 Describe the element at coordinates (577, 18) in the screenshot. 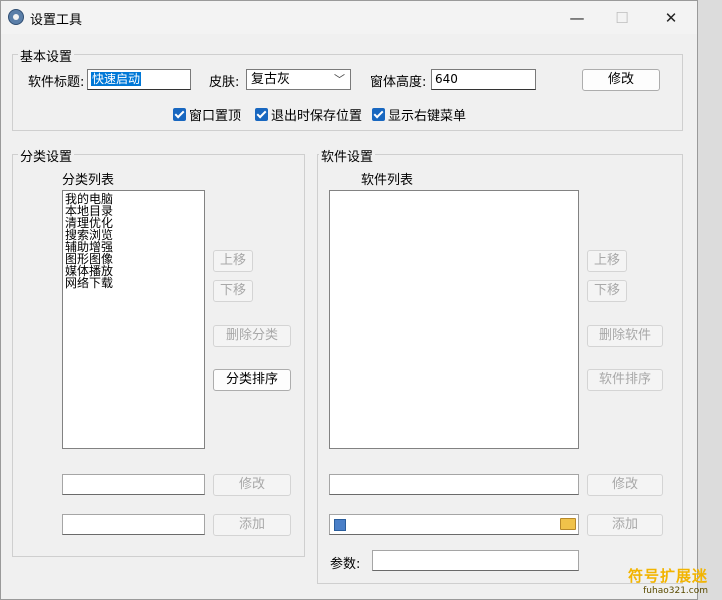

I see `minimize-button: —` at that location.